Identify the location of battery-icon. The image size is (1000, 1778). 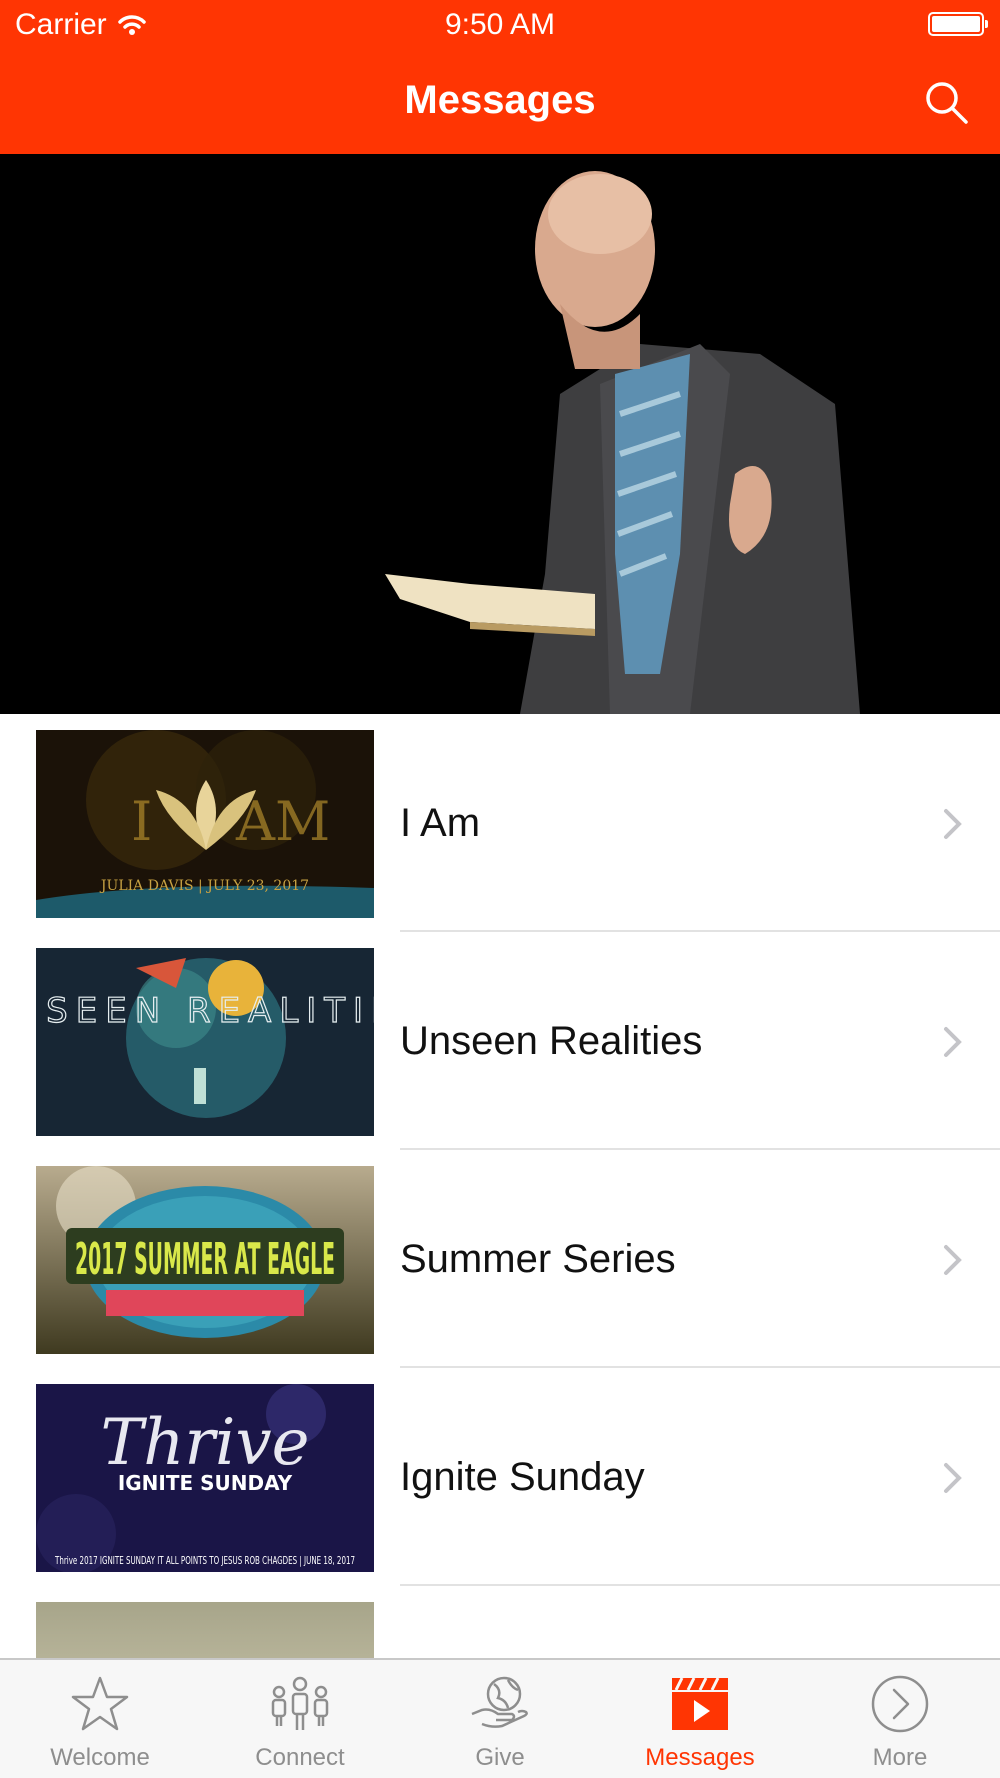
(958, 24).